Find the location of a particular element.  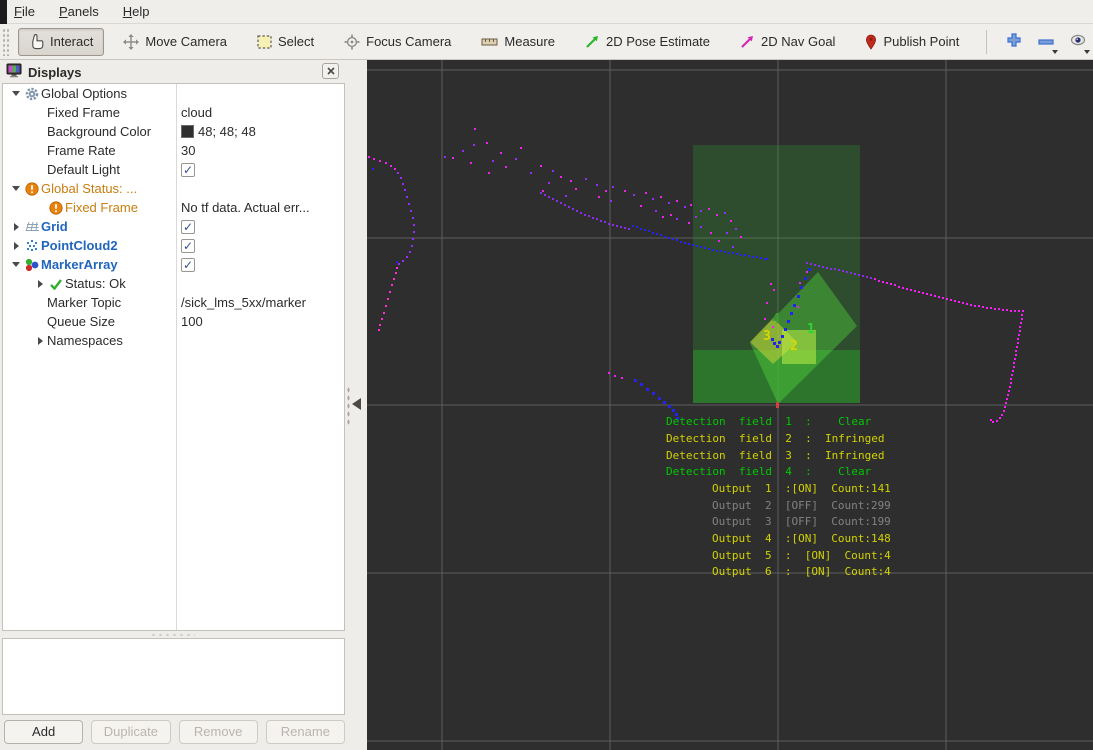

panel-splitter-handle is located at coordinates (172, 635).